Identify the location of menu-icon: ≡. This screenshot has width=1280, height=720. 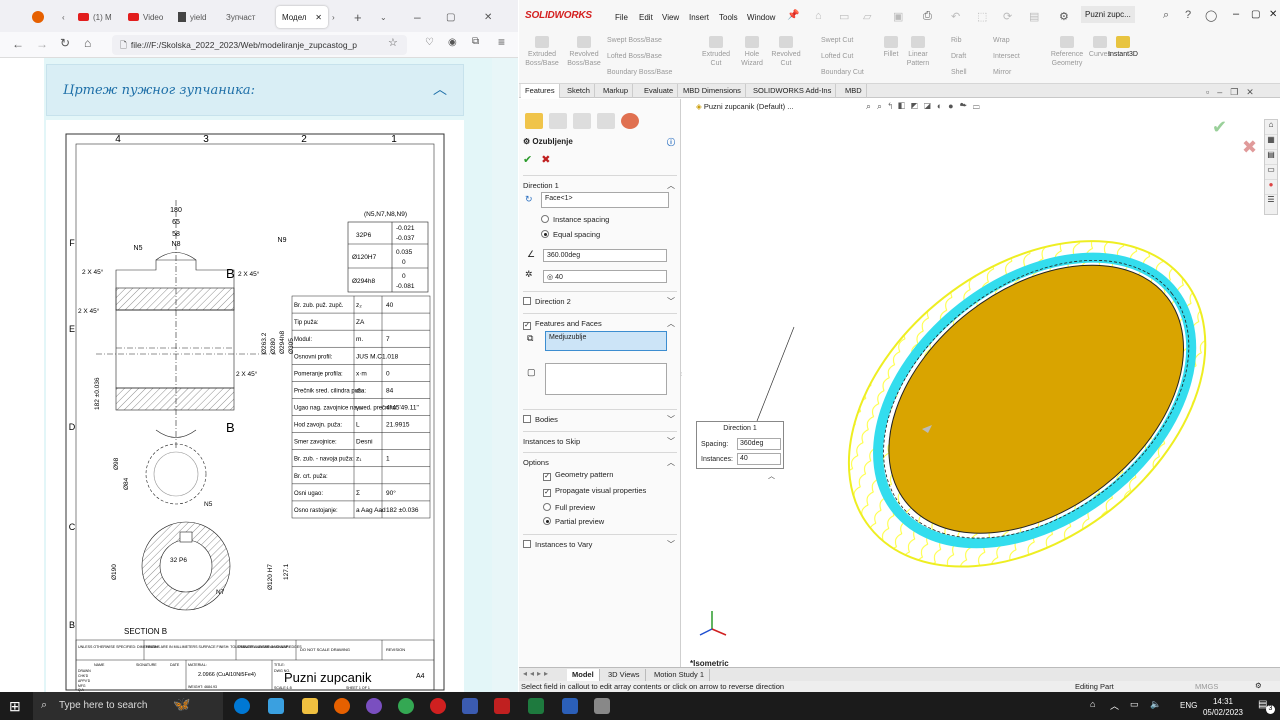
(501, 42).